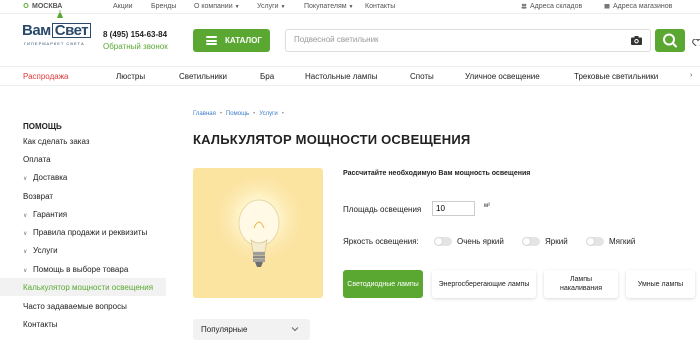 The height and width of the screenshot is (343, 700). What do you see at coordinates (581, 284) in the screenshot?
I see `lamp-type-incandescent: Лампы накаливания` at bounding box center [581, 284].